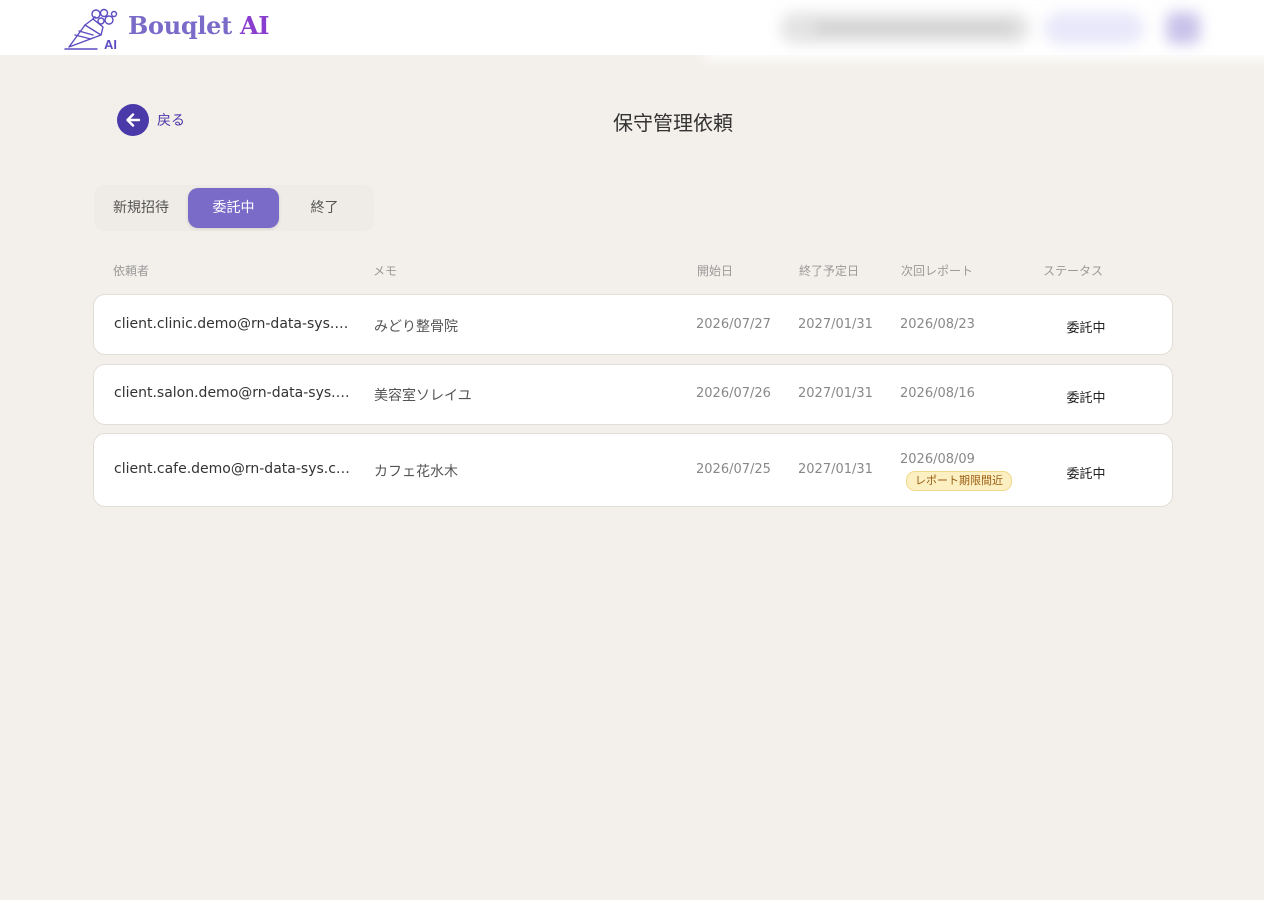  Describe the element at coordinates (829, 271) in the screenshot. I see `column-header-end-date: 終了予定日` at that location.